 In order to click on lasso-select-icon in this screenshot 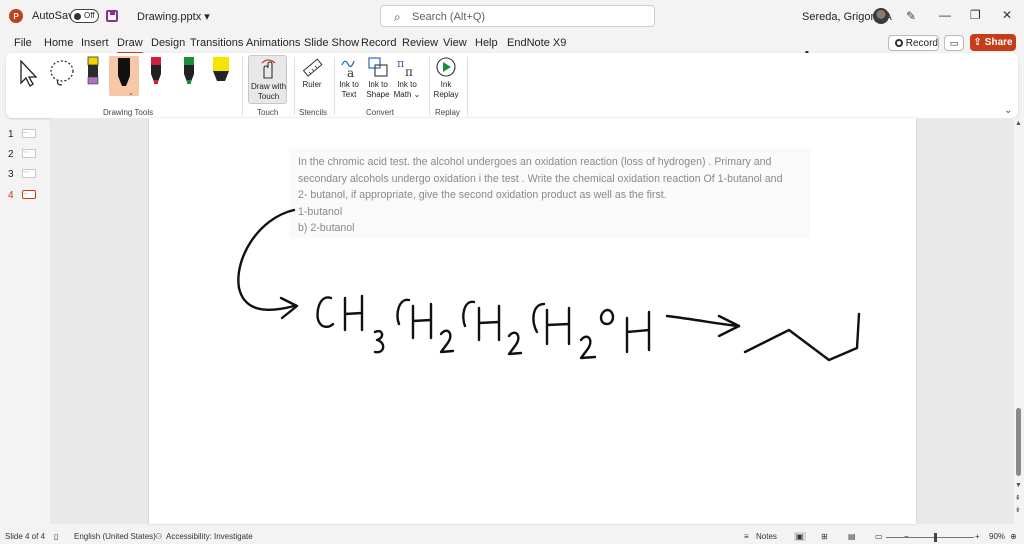, I will do `click(63, 73)`.